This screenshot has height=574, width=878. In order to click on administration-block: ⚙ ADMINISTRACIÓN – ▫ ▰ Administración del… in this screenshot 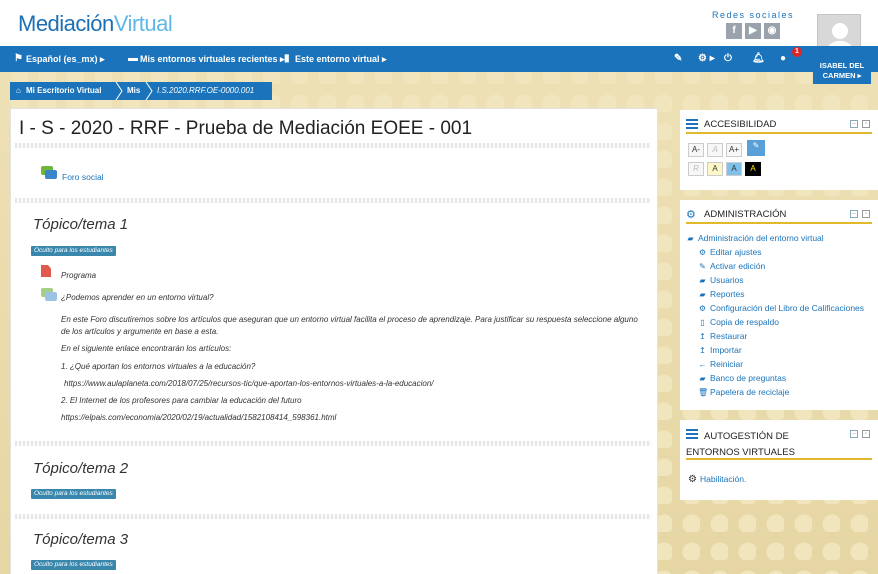, I will do `click(779, 305)`.